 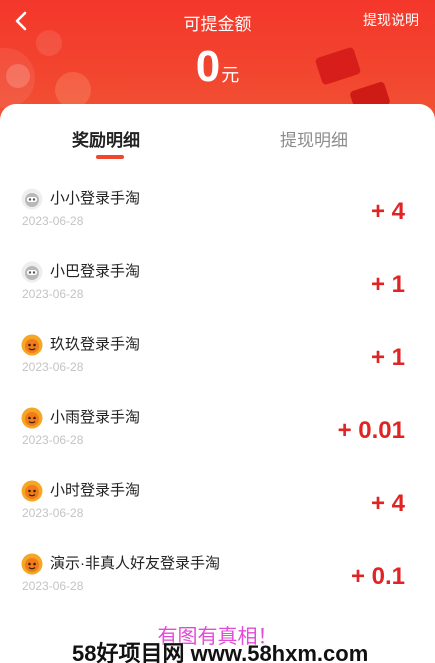 I want to click on list-item: 演示·非真人好友登录手淘 2023-06-28 + 0.1, so click(x=217, y=579).